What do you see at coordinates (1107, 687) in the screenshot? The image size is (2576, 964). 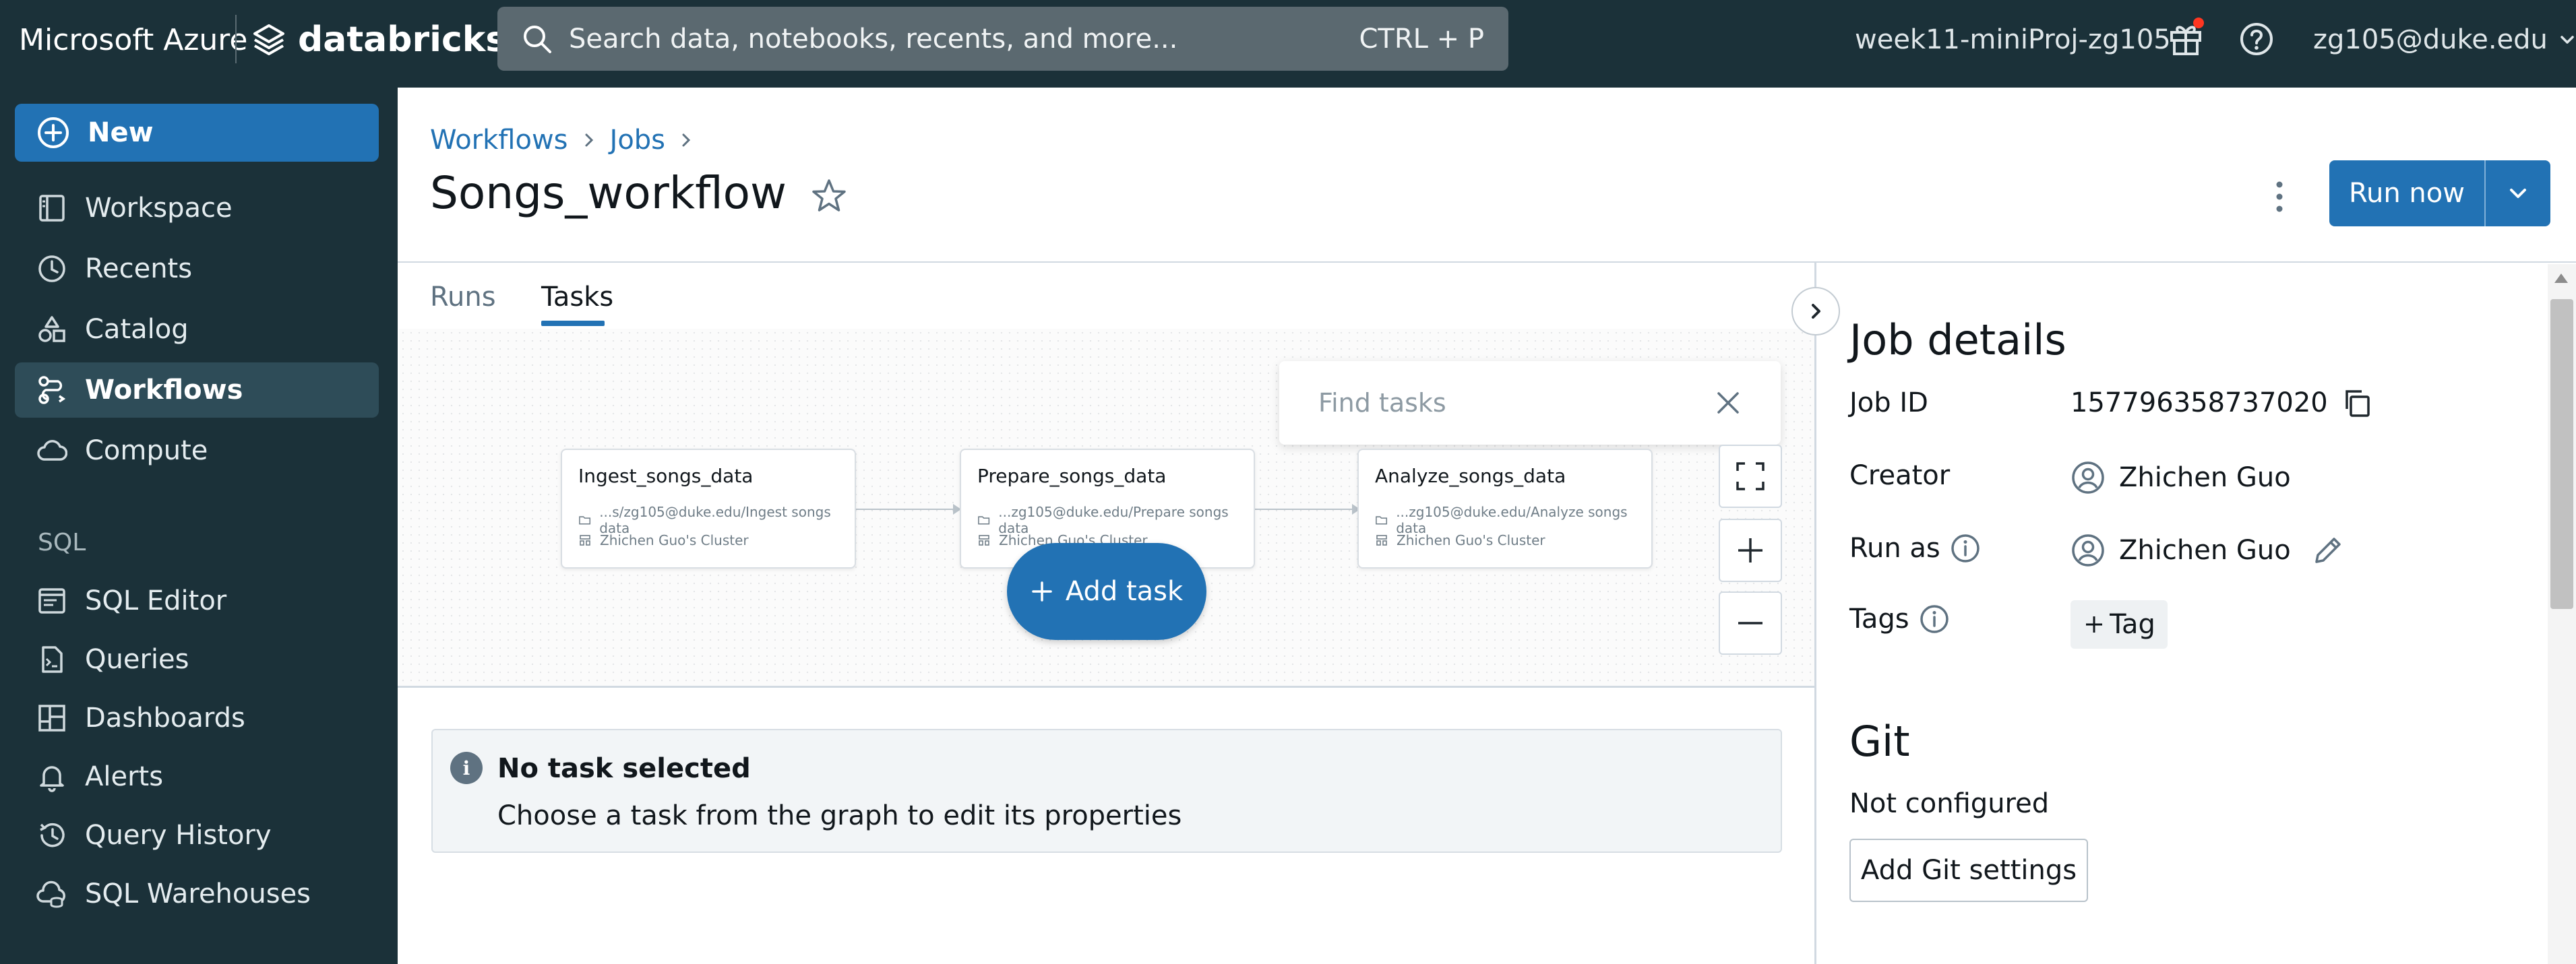 I see `graph-divider` at bounding box center [1107, 687].